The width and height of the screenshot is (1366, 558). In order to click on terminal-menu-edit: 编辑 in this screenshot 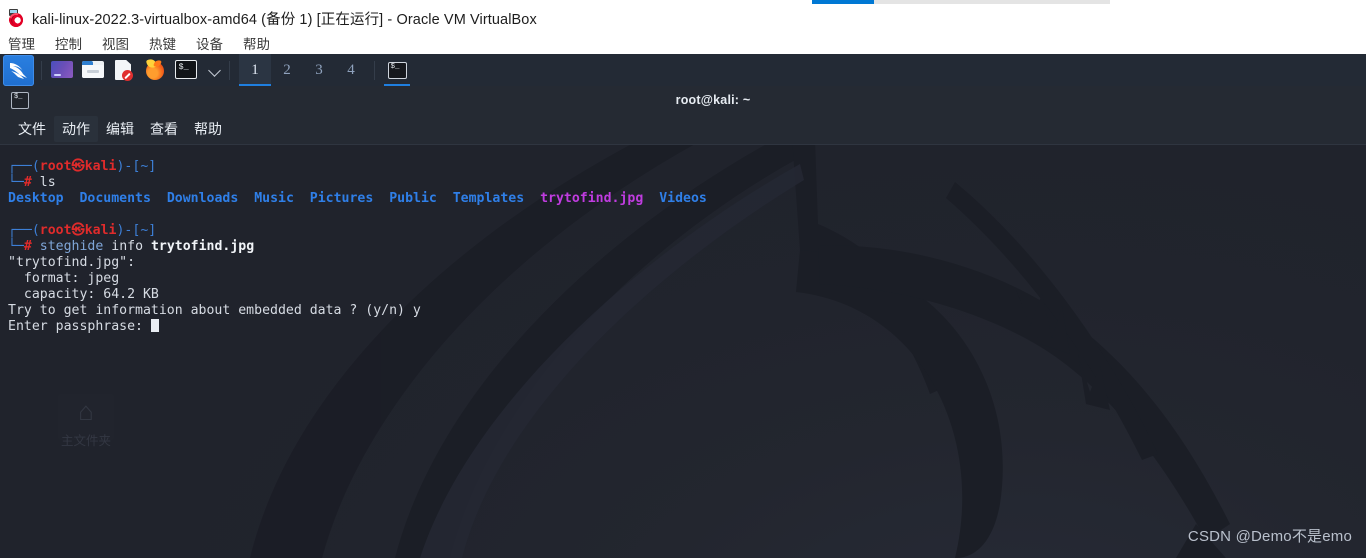, I will do `click(120, 129)`.